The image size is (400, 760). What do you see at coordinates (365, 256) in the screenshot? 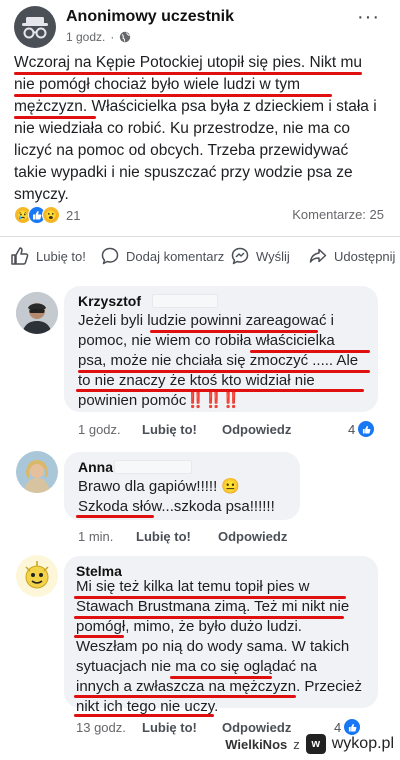
I see `share-label: Udostępnij` at bounding box center [365, 256].